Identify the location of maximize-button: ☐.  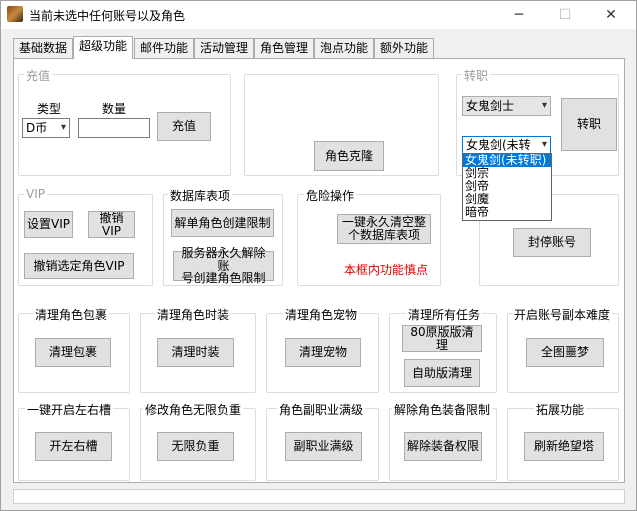
(565, 15).